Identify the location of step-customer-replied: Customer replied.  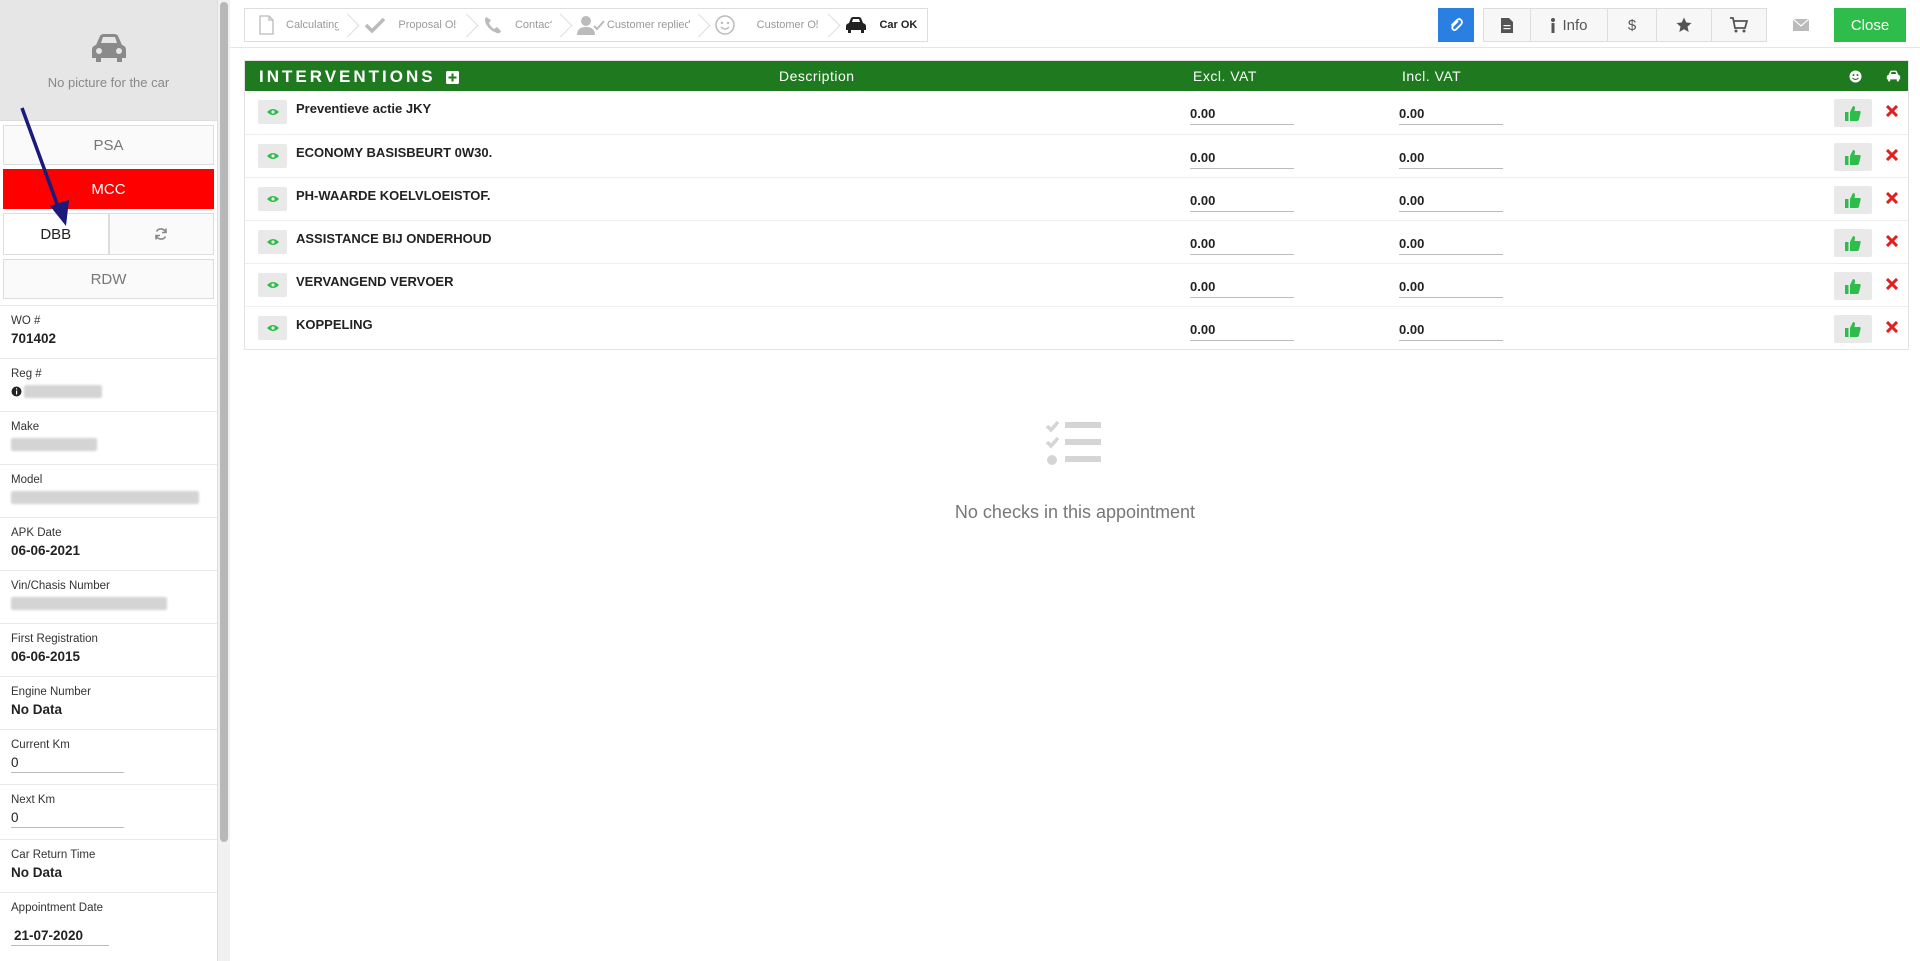
(632, 25).